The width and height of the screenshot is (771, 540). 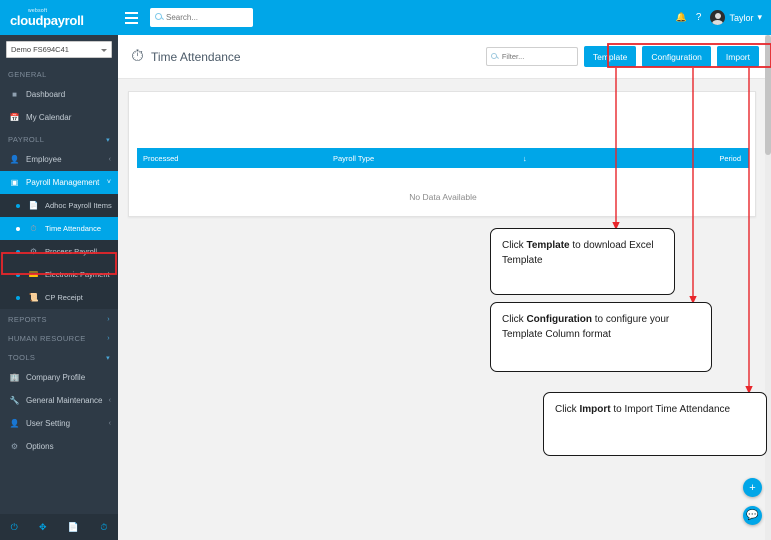 What do you see at coordinates (73, 228) in the screenshot?
I see `sidebar-item-label: Time Attendance` at bounding box center [73, 228].